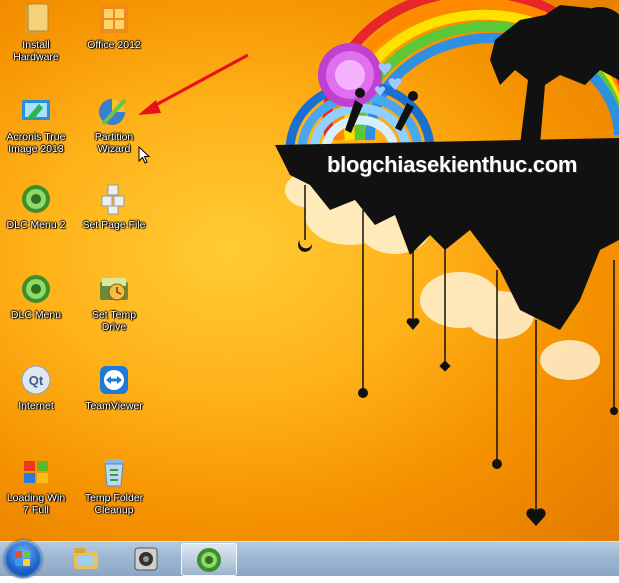 The width and height of the screenshot is (619, 583). I want to click on icon-label: Loading Win 7 Full, so click(36, 504).